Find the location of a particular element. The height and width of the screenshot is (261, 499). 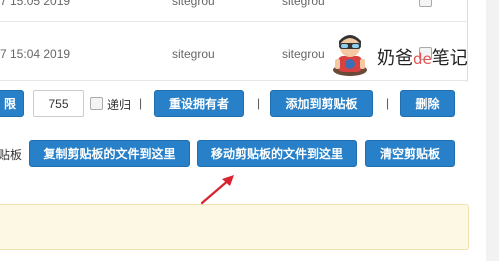

watermark-text: 奶爸de笔记 is located at coordinates (422, 57).